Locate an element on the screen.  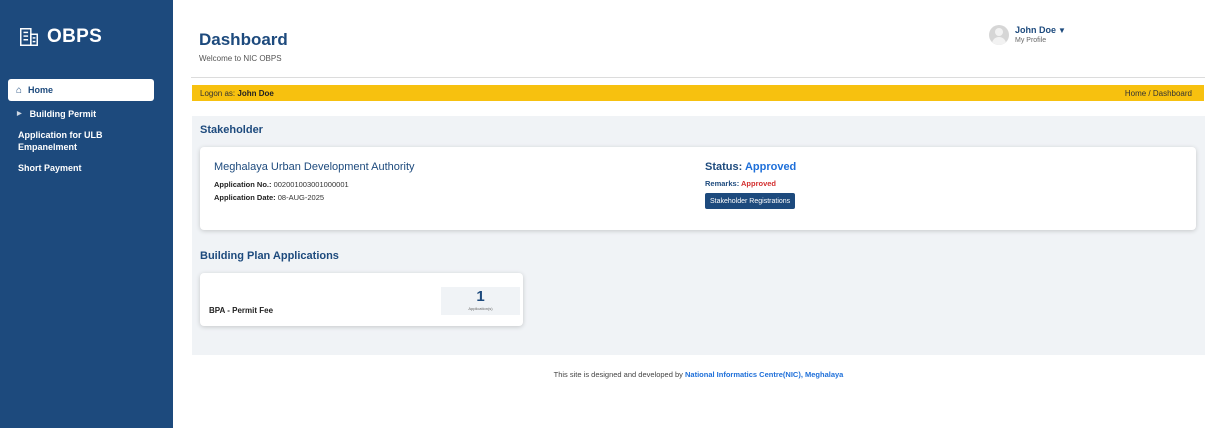
user-name-text: John Doe is located at coordinates (1036, 30).